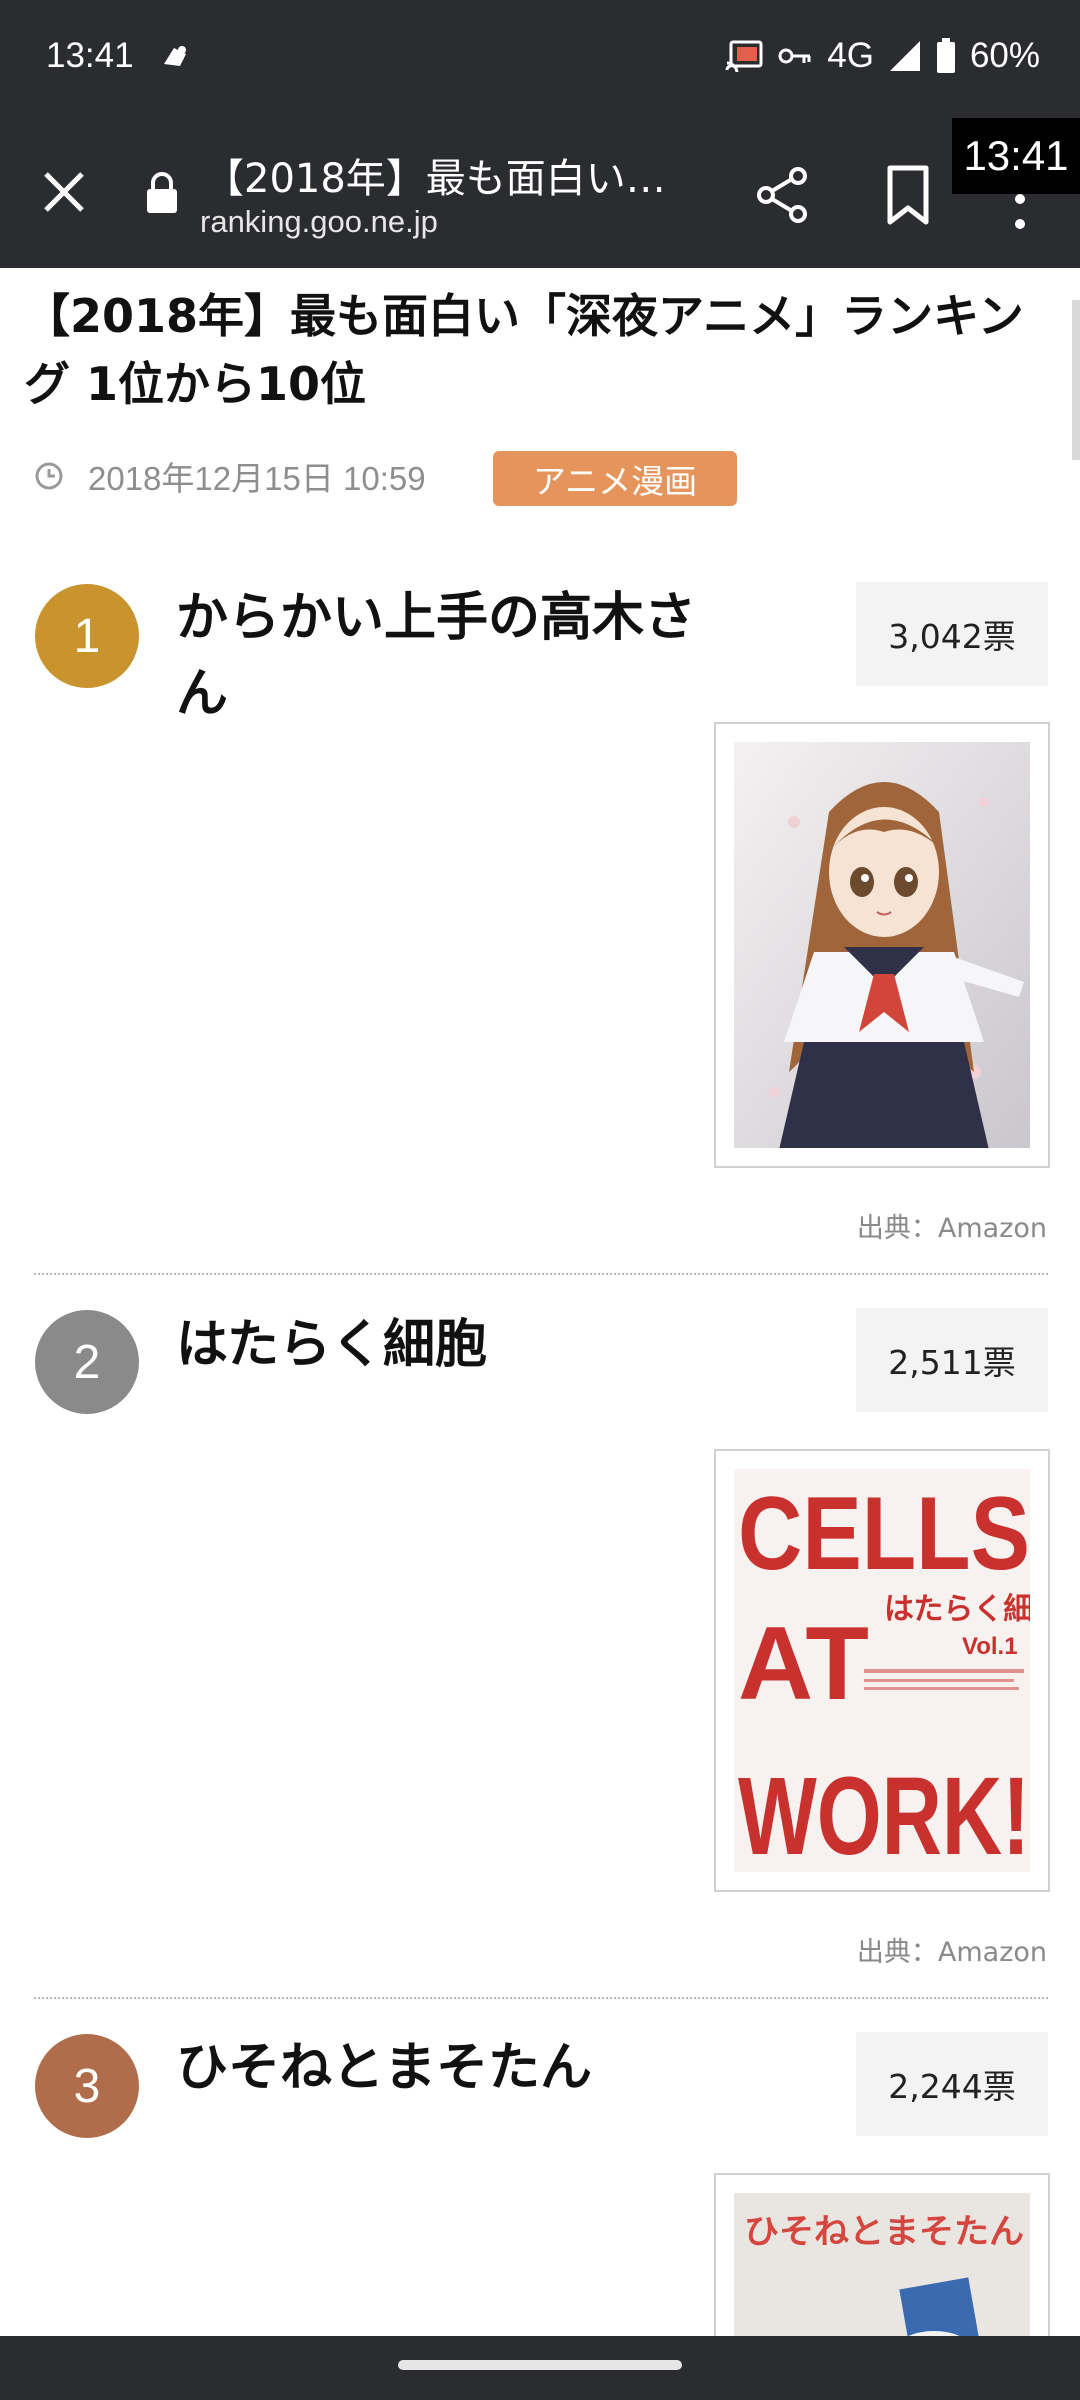 The image size is (1080, 2400). Describe the element at coordinates (524, 350) in the screenshot. I see `page-title: 【2018年】最も面白い「深夜アニメ」ランキング 1位から10位` at that location.